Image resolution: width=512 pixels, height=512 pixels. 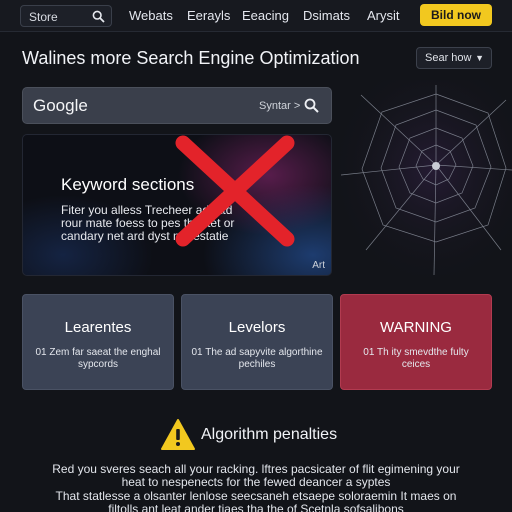 I want to click on nav-link-dsimats: Dsimats, so click(x=326, y=15).